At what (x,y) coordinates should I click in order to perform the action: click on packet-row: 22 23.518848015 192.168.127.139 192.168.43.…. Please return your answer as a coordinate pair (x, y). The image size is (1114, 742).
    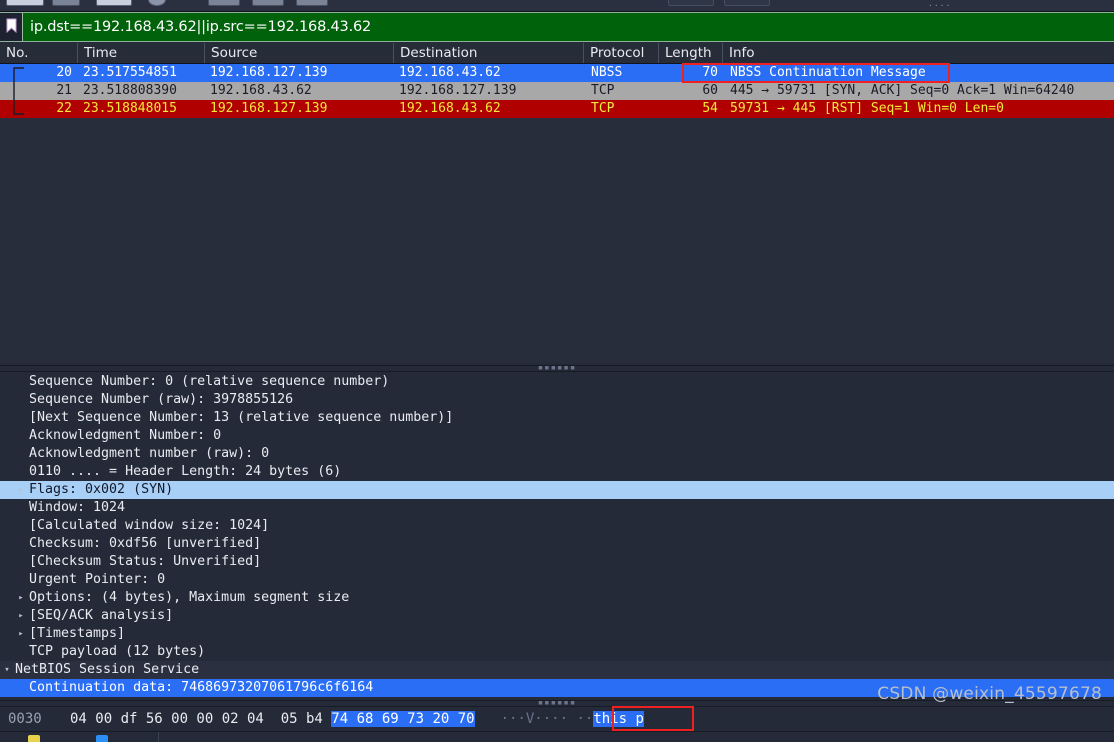
    Looking at the image, I should click on (557, 109).